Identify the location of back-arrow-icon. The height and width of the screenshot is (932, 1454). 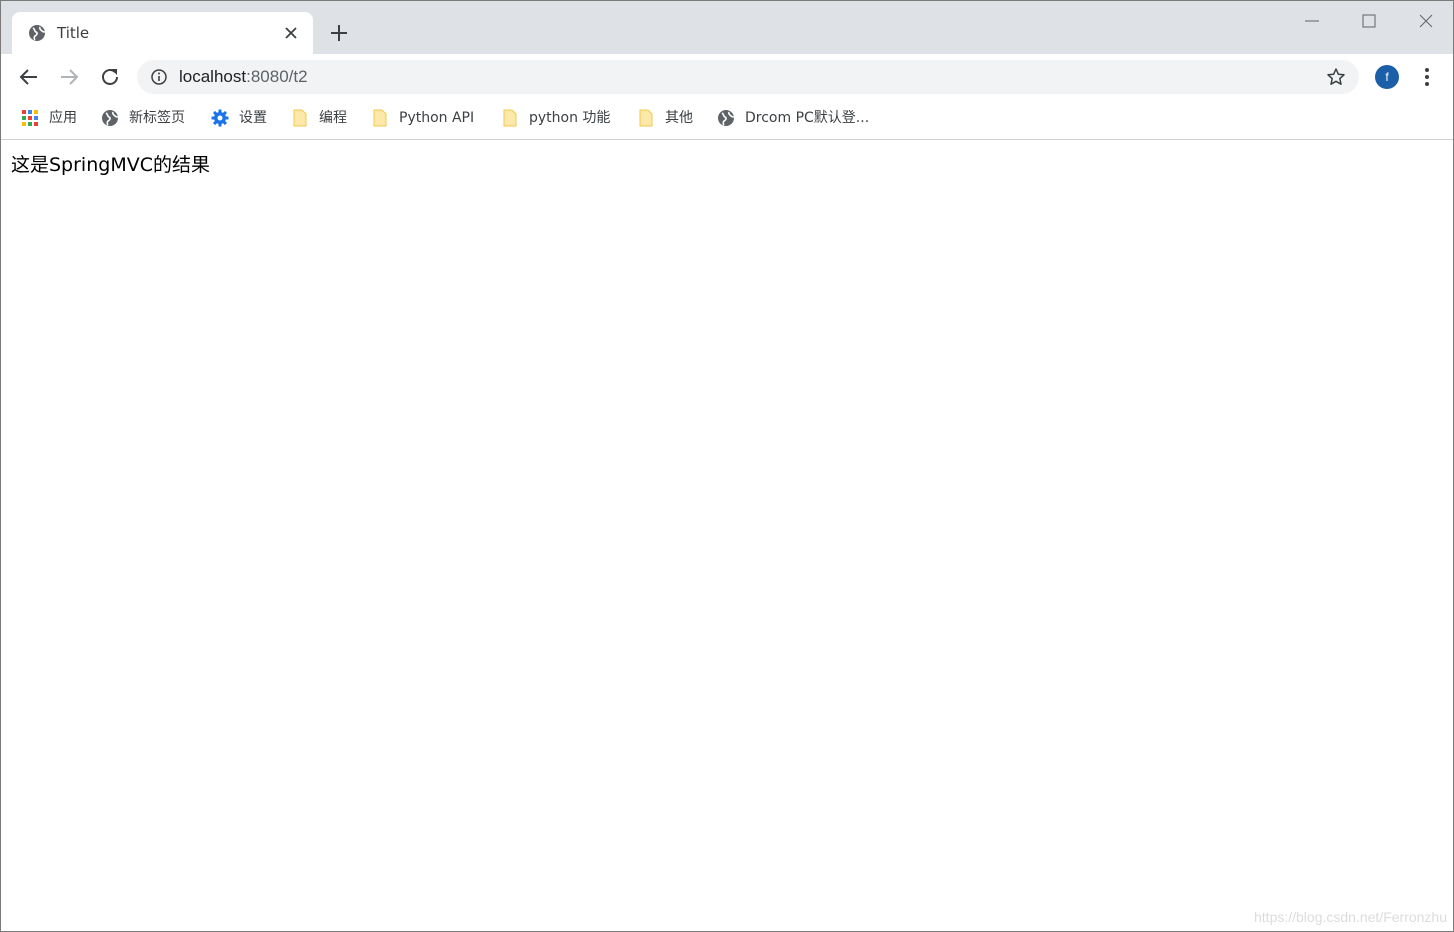
(29, 77).